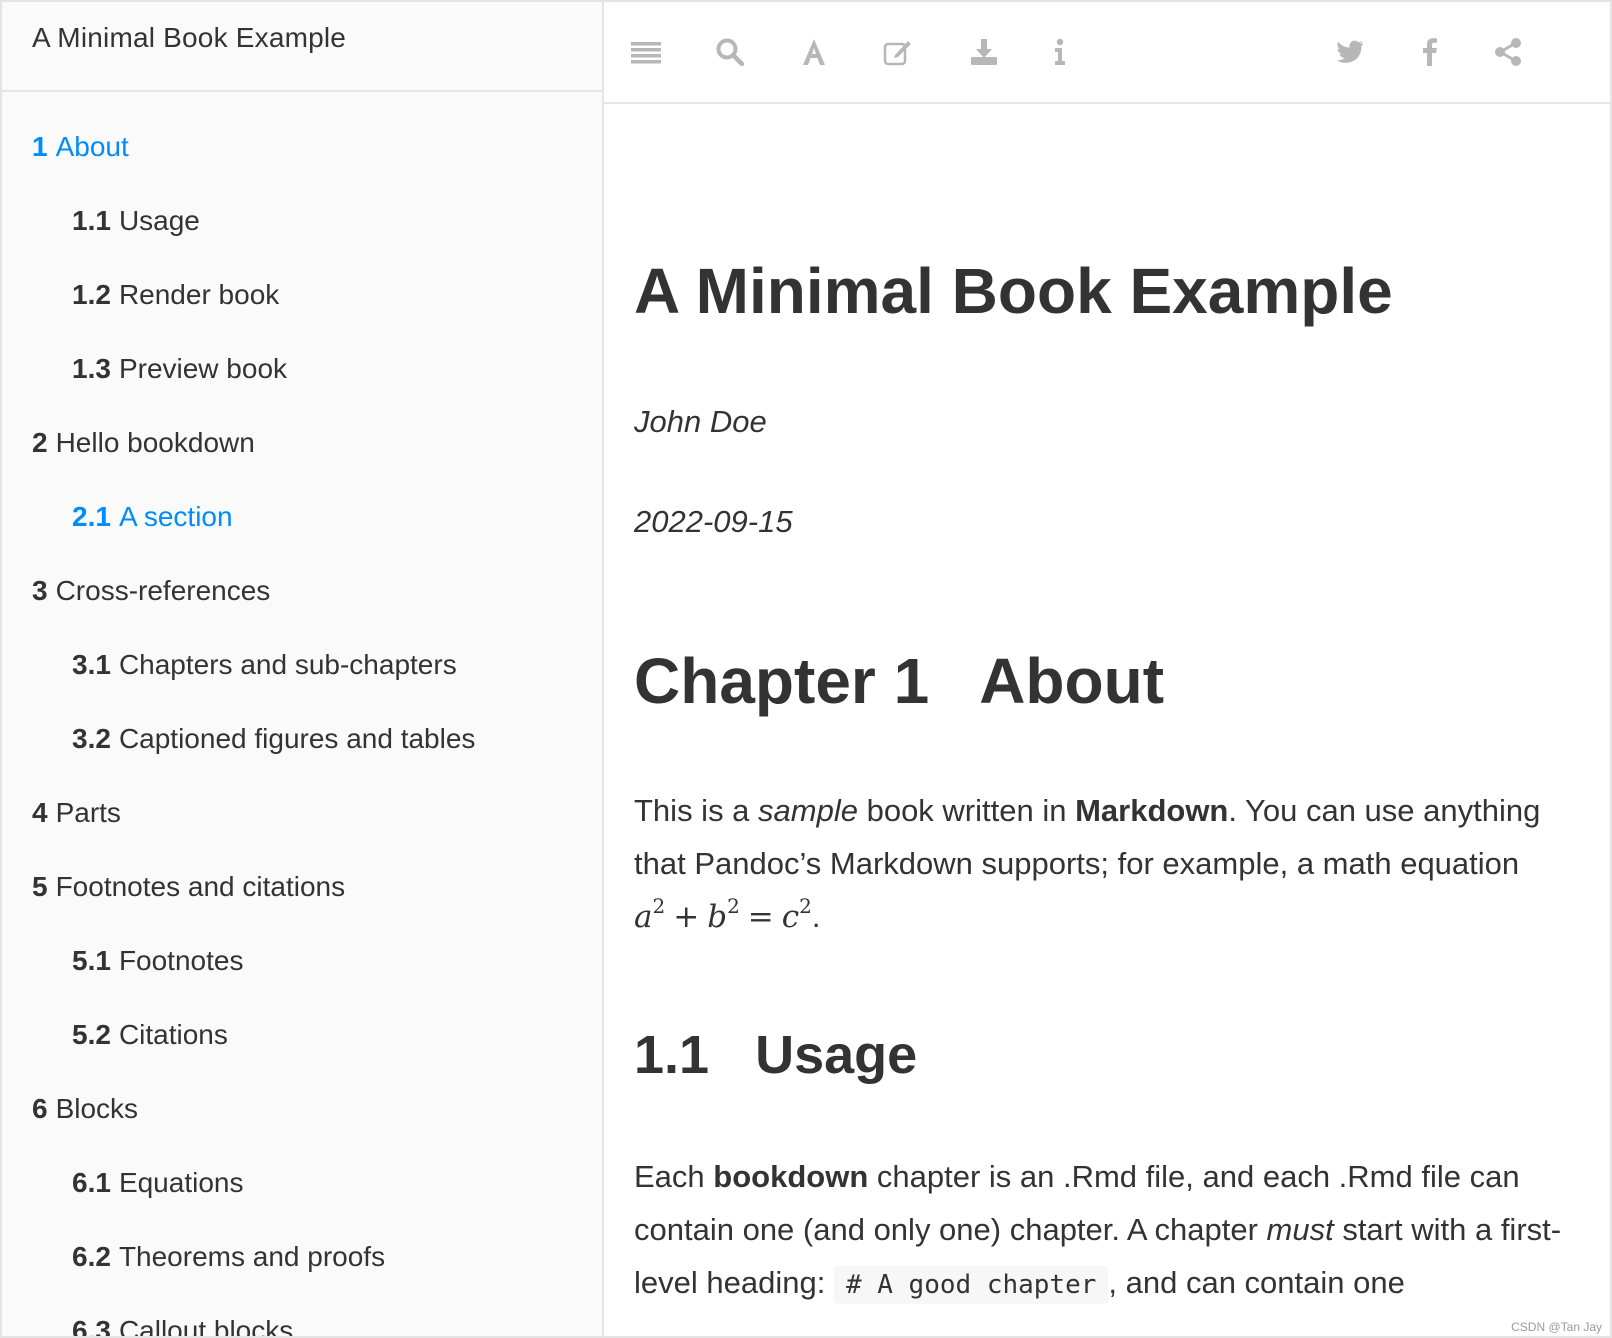  What do you see at coordinates (175, 516) in the screenshot?
I see `toc-item-label: A section` at bounding box center [175, 516].